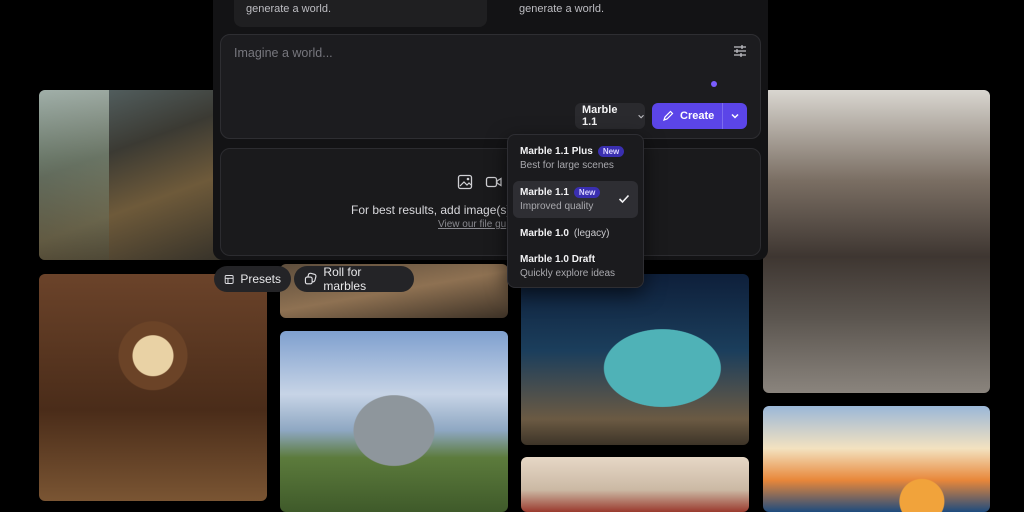 This screenshot has height=512, width=1024. What do you see at coordinates (591, 233) in the screenshot?
I see `legacy-note: (legacy)` at bounding box center [591, 233].